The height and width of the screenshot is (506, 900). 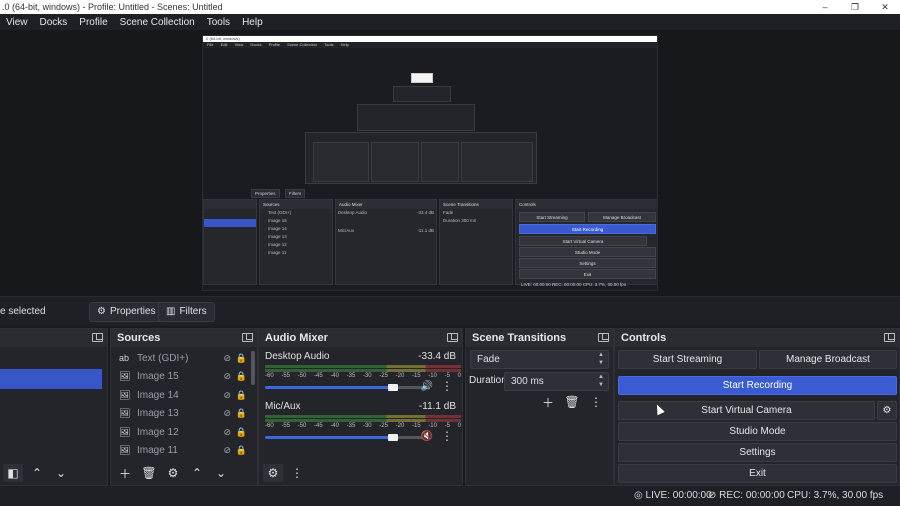 I want to click on filters-button: ▥ Filters, so click(x=186, y=312).